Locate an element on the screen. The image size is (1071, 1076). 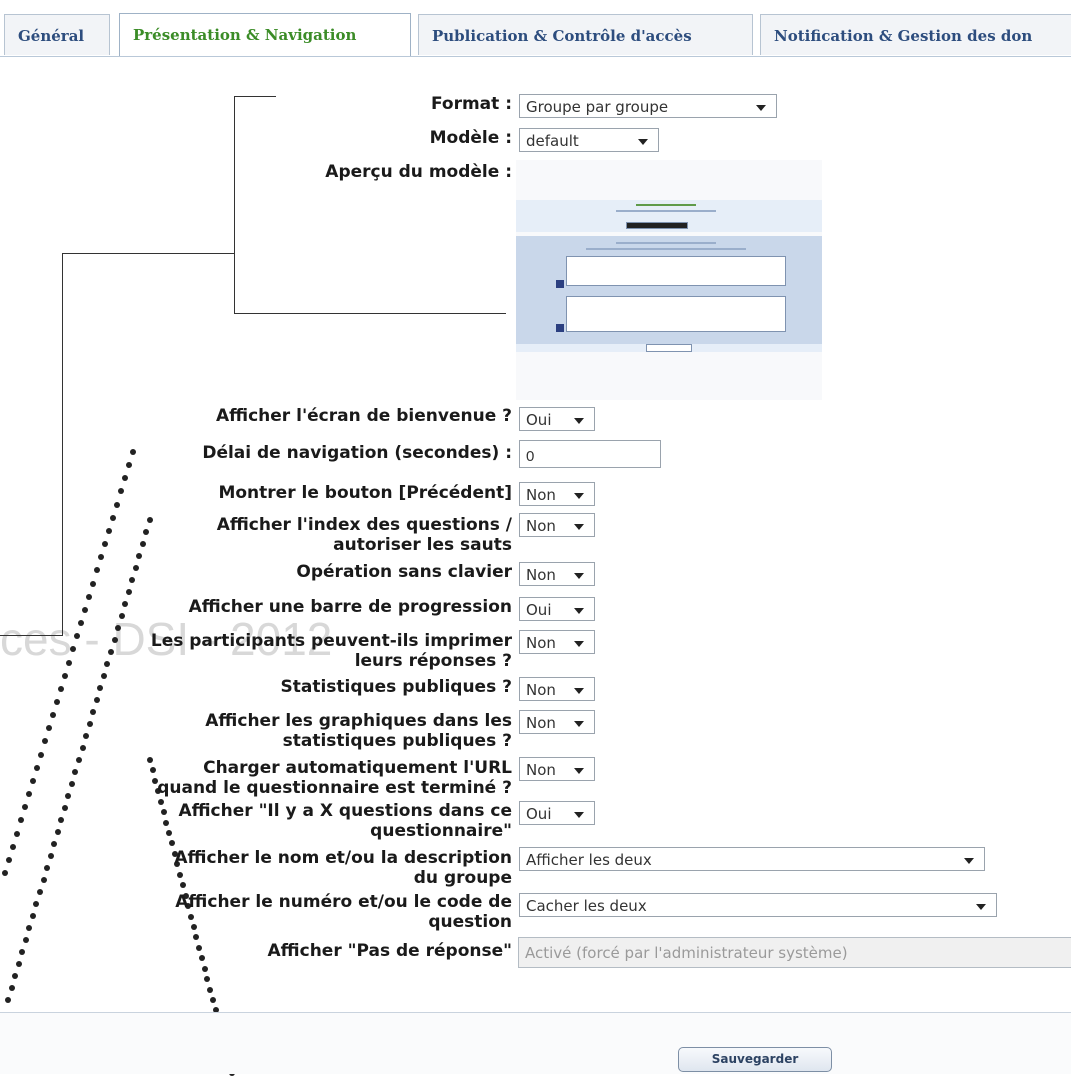
progress-label: Afficher une barre de progression is located at coordinates (350, 607).